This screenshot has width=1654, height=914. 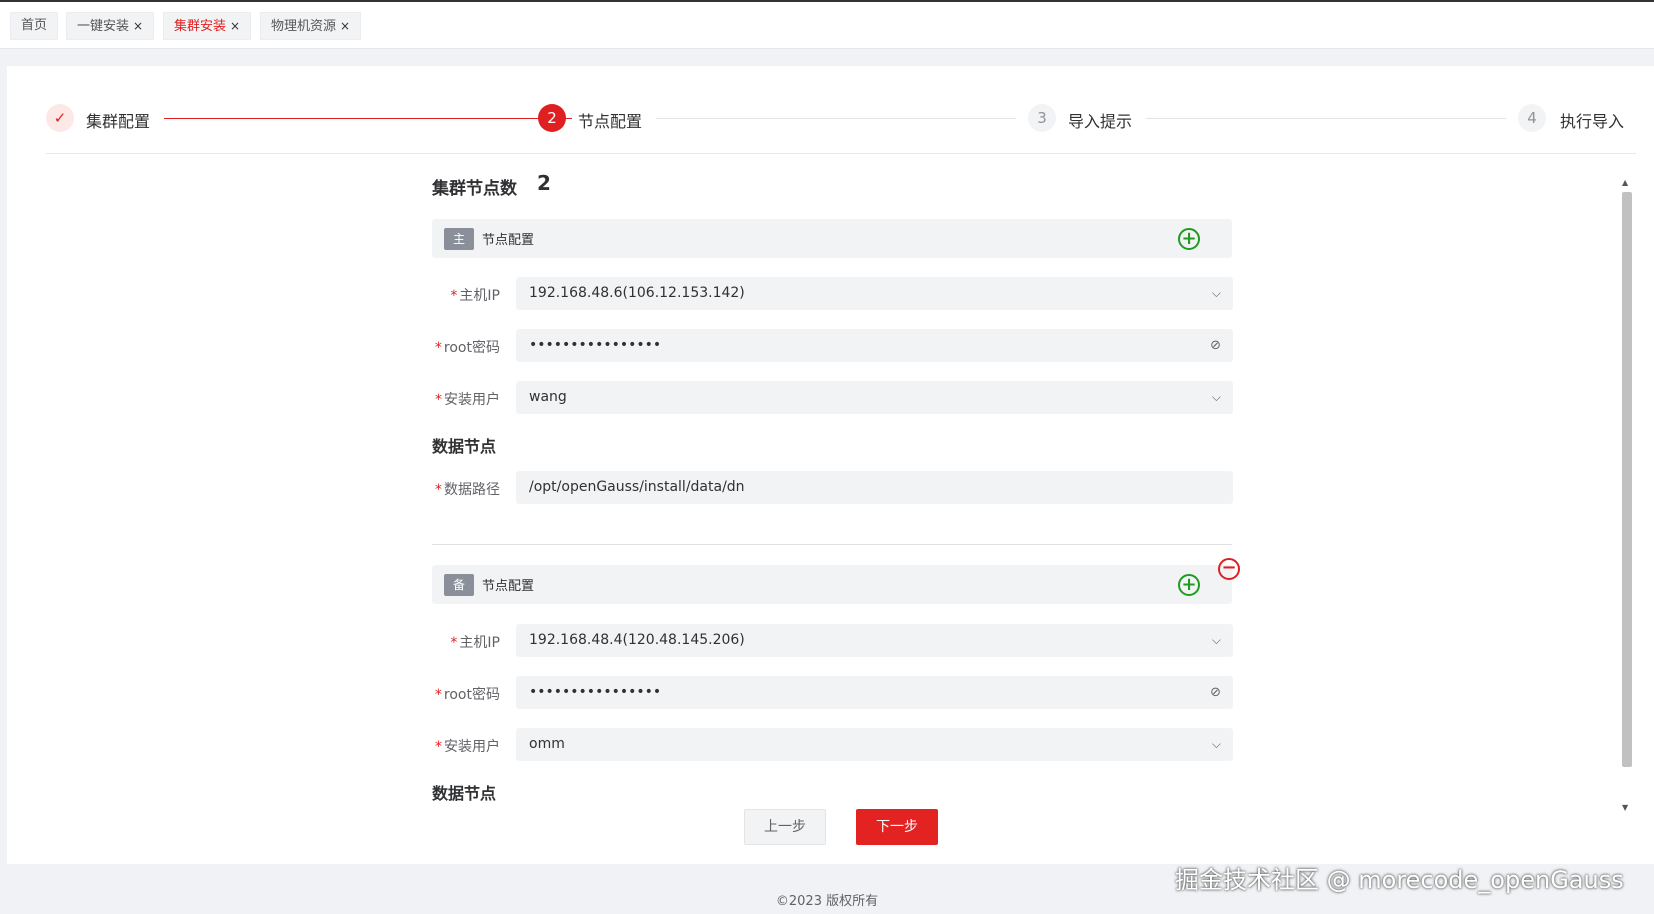 What do you see at coordinates (841, 122) in the screenshot?
I see `steps-bar: ✓ 集群配置 2 节点配置 3 导入提示 4 执行导入` at bounding box center [841, 122].